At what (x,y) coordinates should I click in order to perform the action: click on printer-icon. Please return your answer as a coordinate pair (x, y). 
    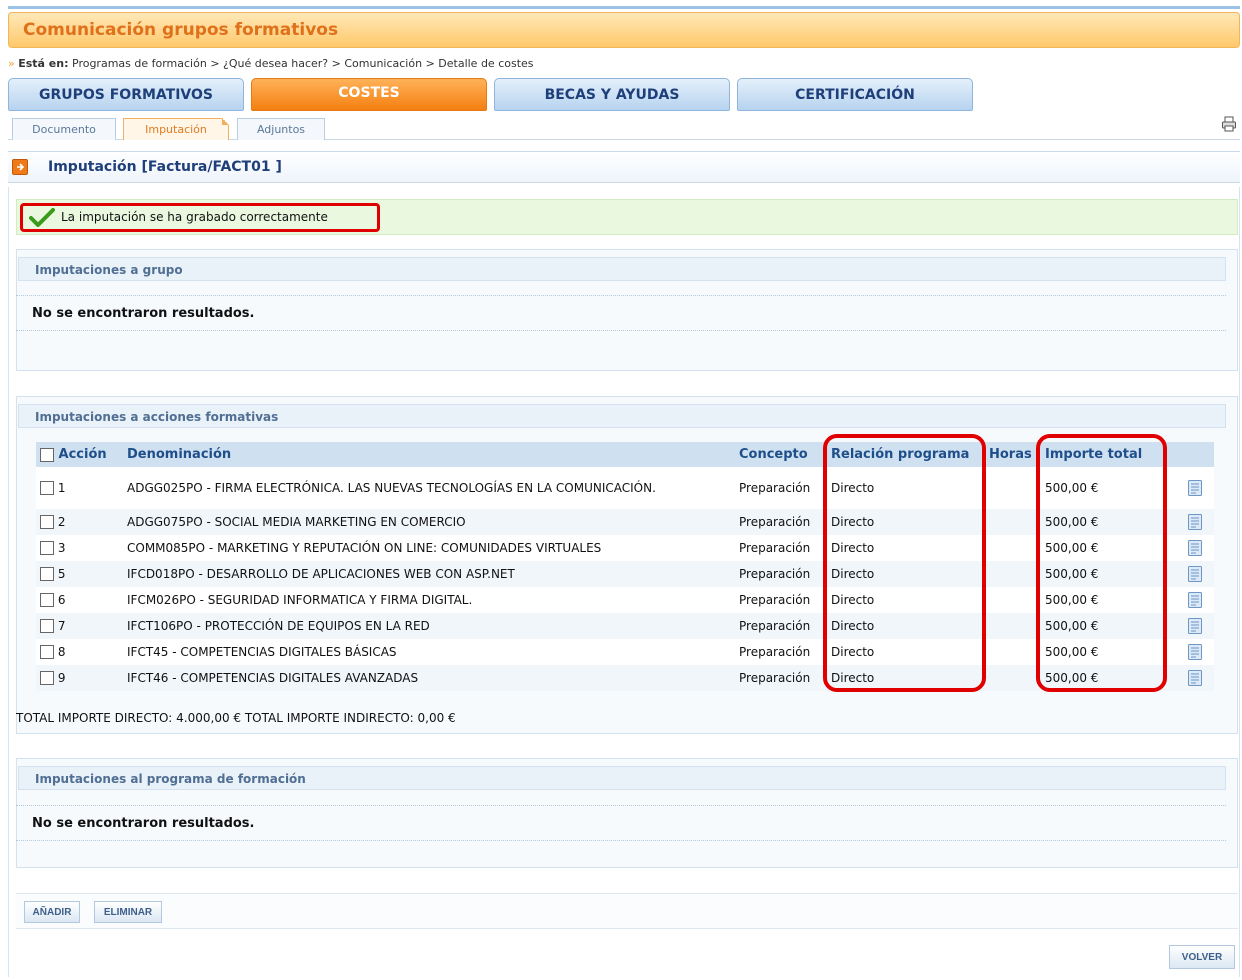
    Looking at the image, I should click on (1229, 124).